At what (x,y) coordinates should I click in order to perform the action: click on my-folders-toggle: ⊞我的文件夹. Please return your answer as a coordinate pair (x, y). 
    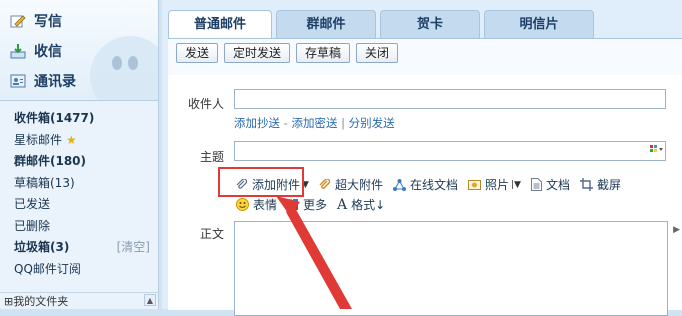
    Looking at the image, I should click on (79, 300).